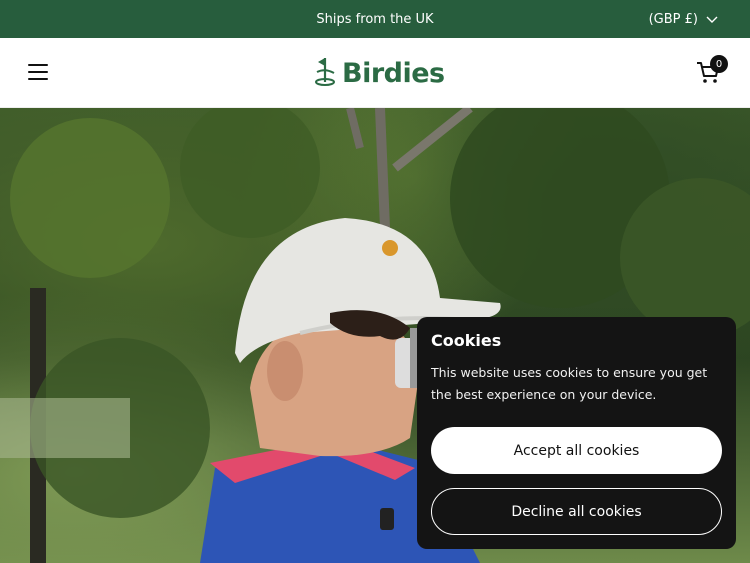 The height and width of the screenshot is (563, 750). I want to click on site-header: Birdies 0, so click(375, 73).